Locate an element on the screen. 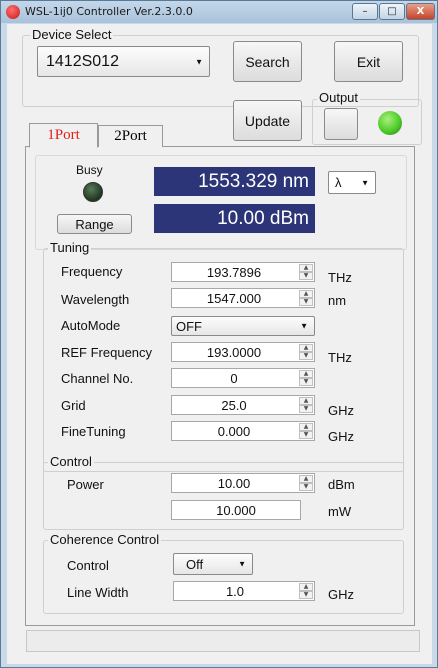 Image resolution: width=438 pixels, height=668 pixels. device-select-label: Device Select is located at coordinates (72, 34).